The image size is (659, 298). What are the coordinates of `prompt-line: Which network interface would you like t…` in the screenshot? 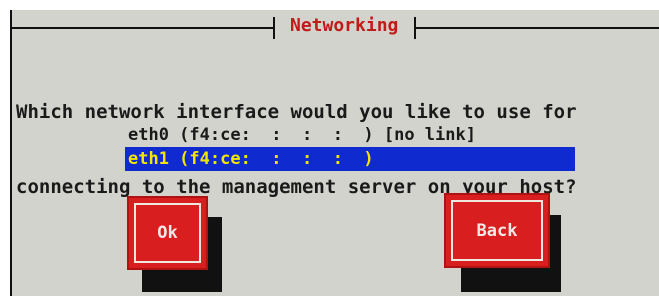 It's located at (296, 112).